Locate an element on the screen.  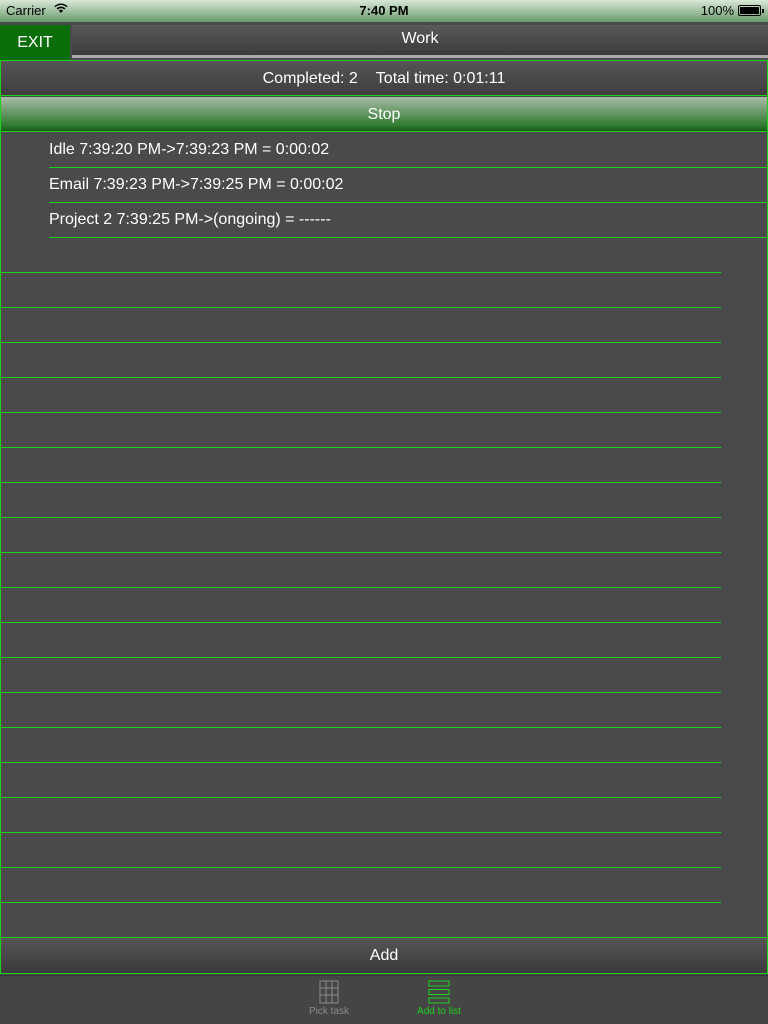
list-icon is located at coordinates (439, 992).